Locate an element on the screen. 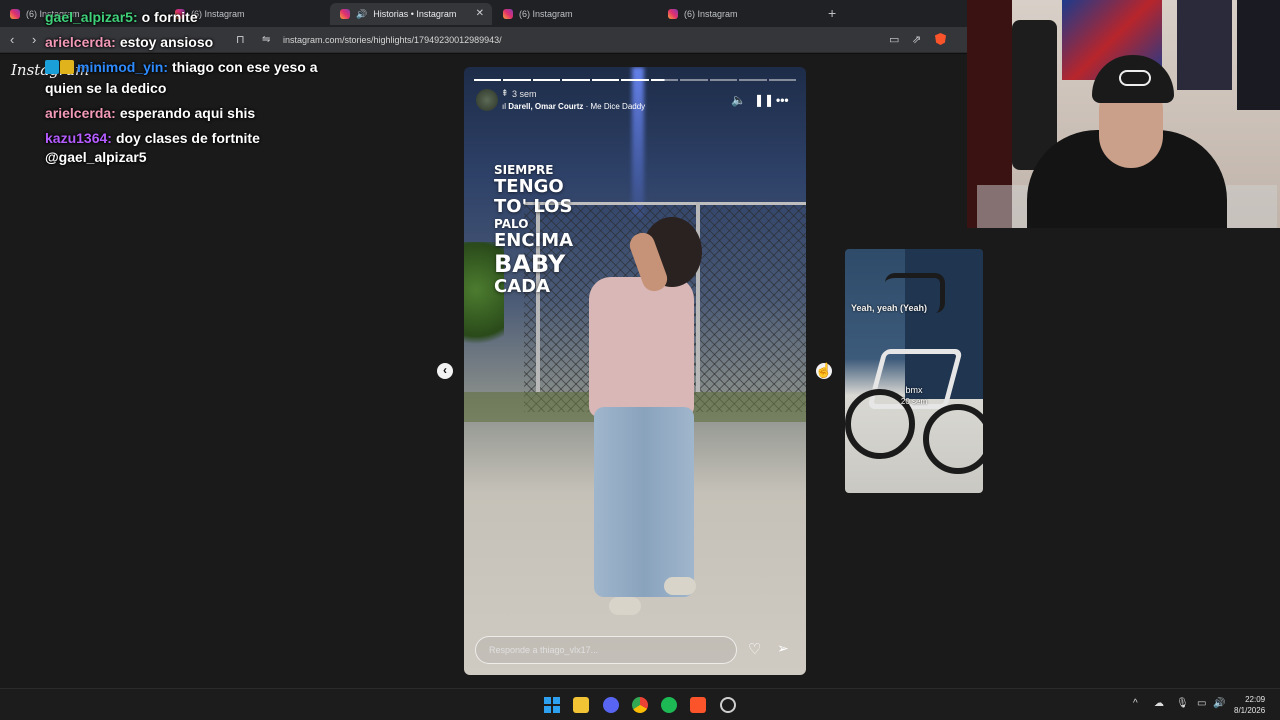 This screenshot has height=720, width=1280. discord-icon is located at coordinates (611, 705).